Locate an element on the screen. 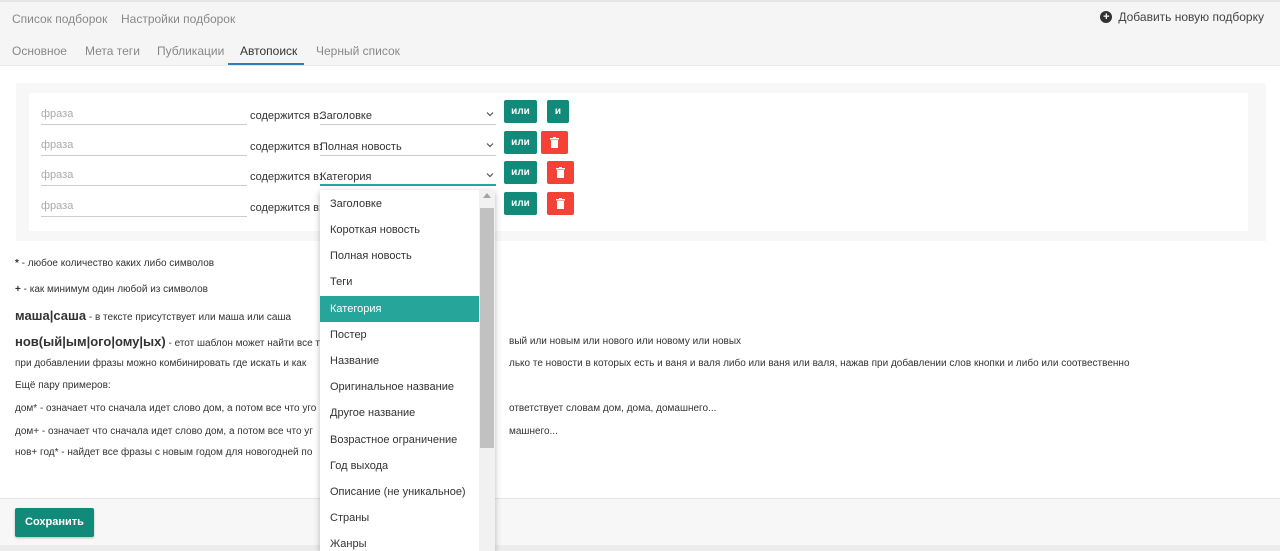  field-select: Полная новость is located at coordinates (408, 145).